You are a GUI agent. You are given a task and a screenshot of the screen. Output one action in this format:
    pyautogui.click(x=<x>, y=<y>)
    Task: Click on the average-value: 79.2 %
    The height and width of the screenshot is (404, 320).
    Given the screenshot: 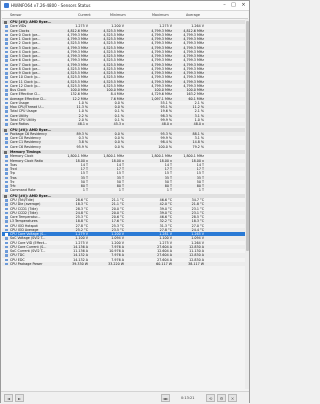 What is the action you would take?
    pyautogui.click(x=198, y=146)
    